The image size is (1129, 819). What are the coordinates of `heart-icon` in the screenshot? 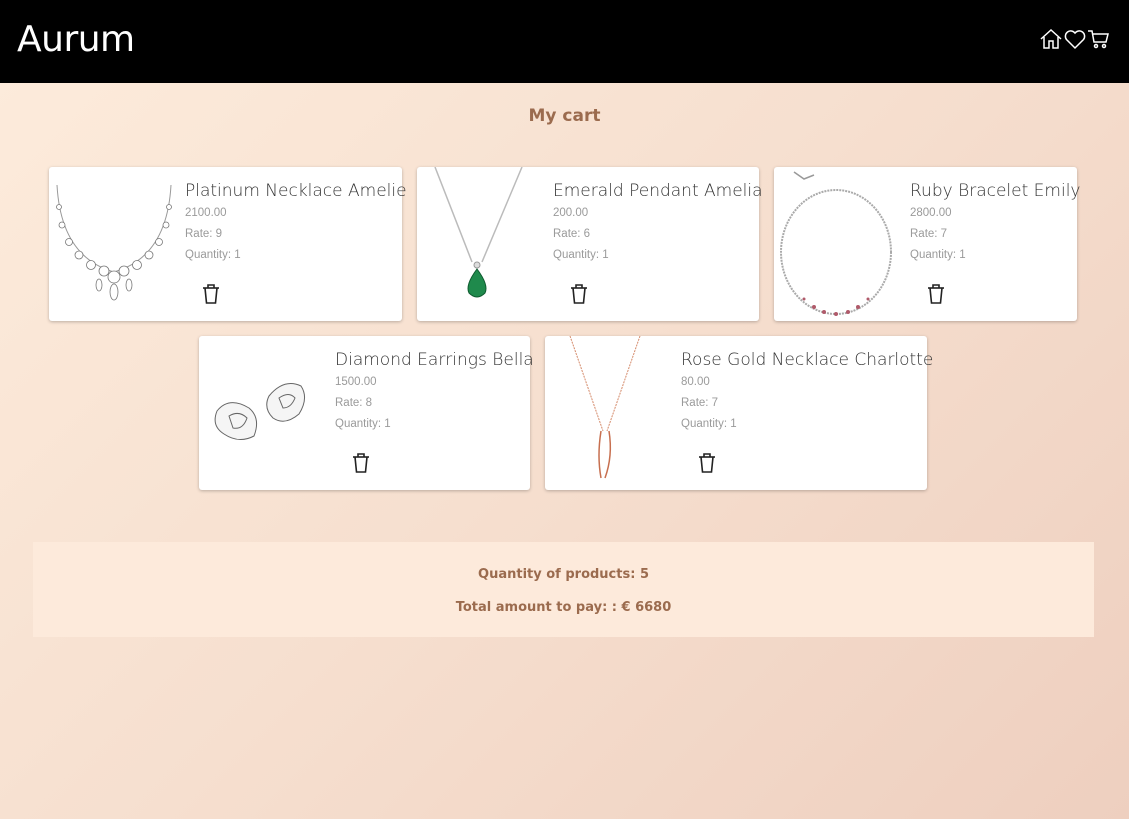 It's located at (1075, 39).